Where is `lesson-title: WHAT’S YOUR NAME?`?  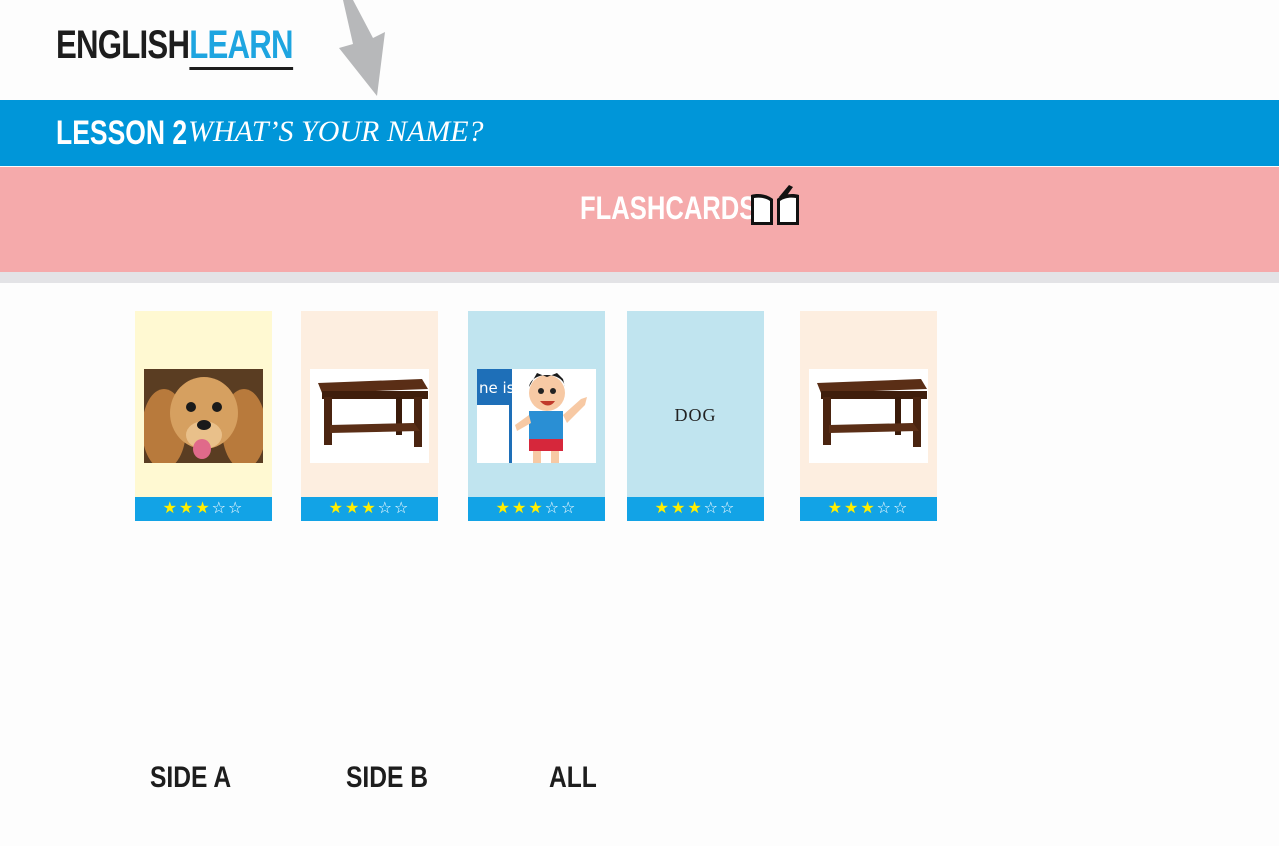
lesson-title: WHAT’S YOUR NAME? is located at coordinates (336, 131).